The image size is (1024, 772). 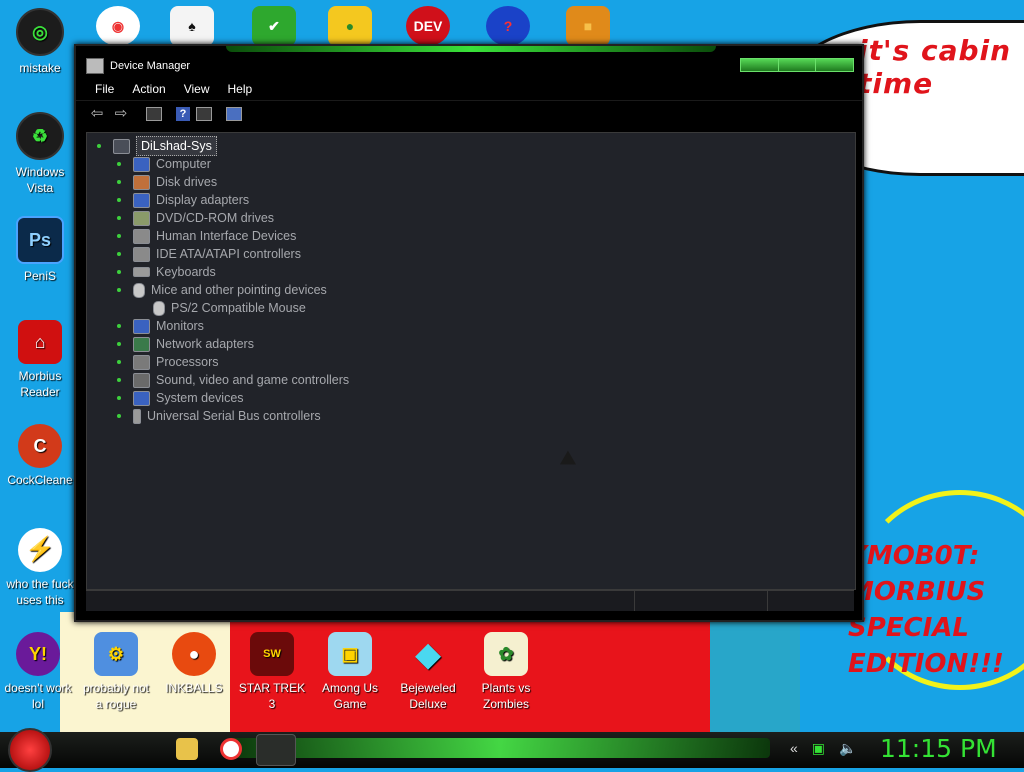 I want to click on window-controls, so click(x=797, y=65).